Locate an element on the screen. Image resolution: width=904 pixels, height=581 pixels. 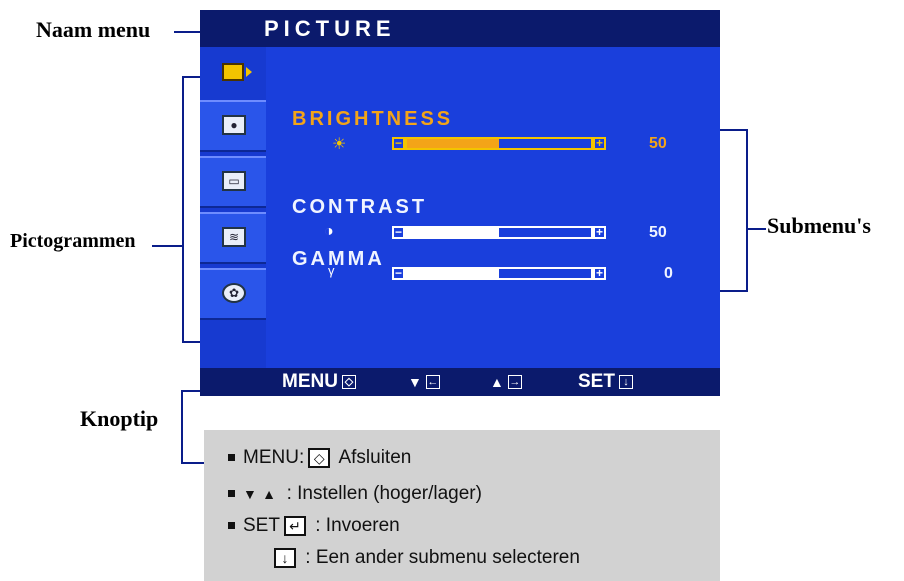
contrast-plus-icon: + is located at coordinates (599, 232).